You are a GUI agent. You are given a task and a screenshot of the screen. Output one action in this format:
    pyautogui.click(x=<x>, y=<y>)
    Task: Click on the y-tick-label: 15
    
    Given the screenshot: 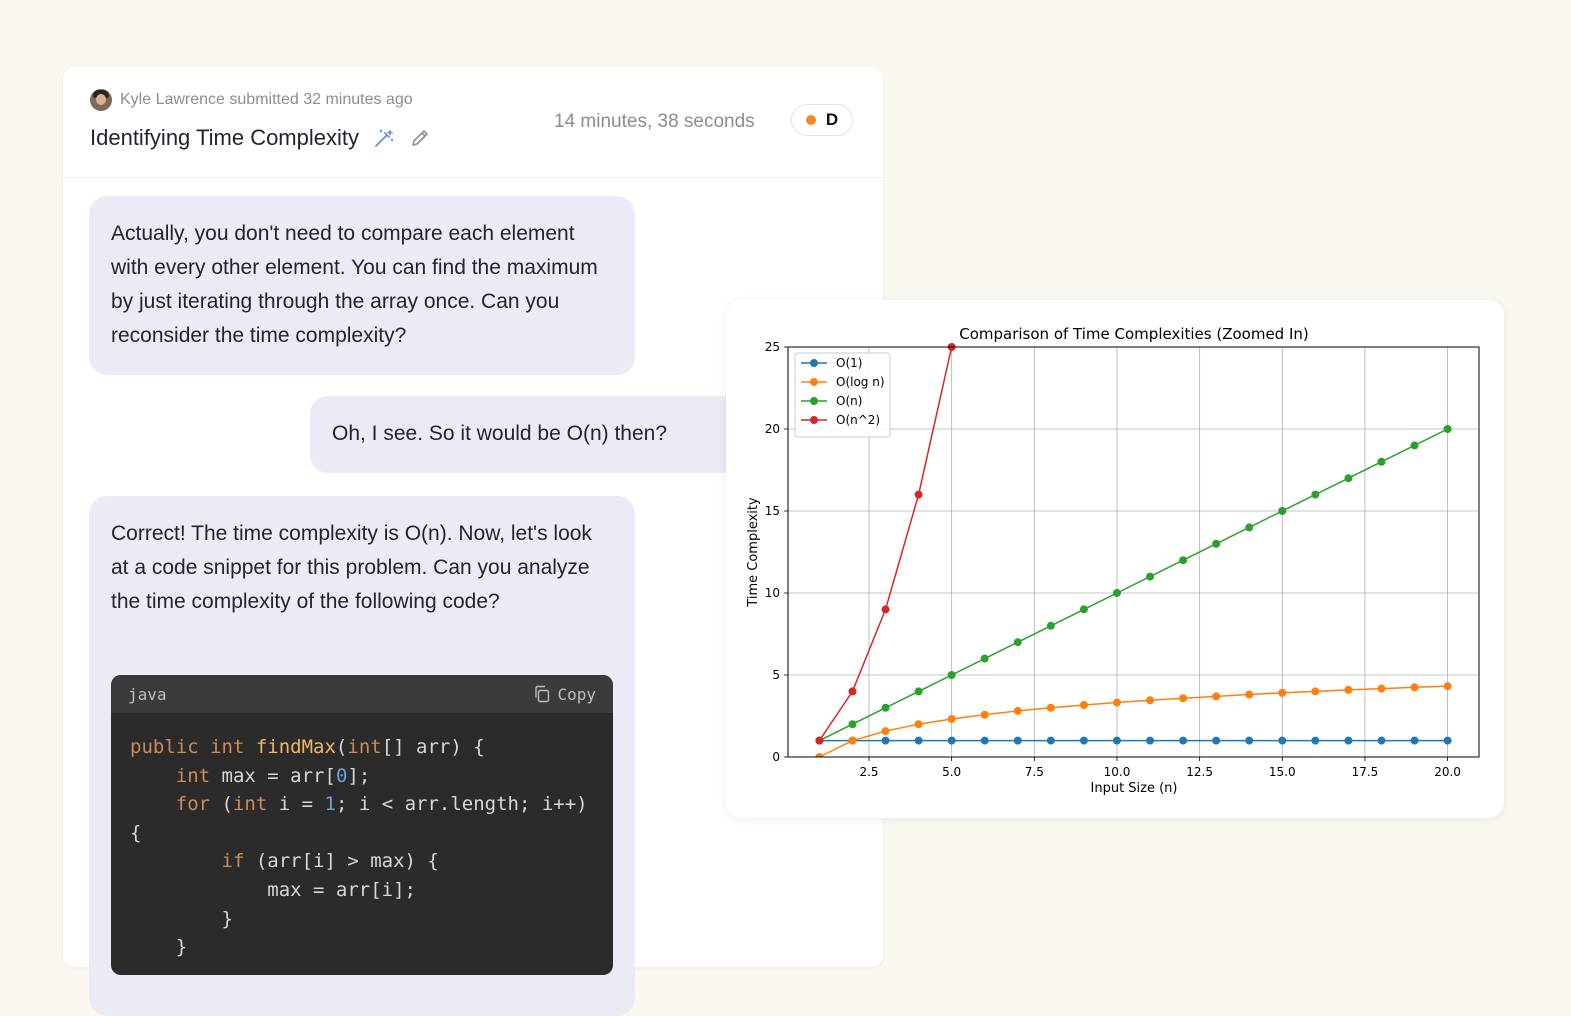 What is the action you would take?
    pyautogui.click(x=772, y=511)
    